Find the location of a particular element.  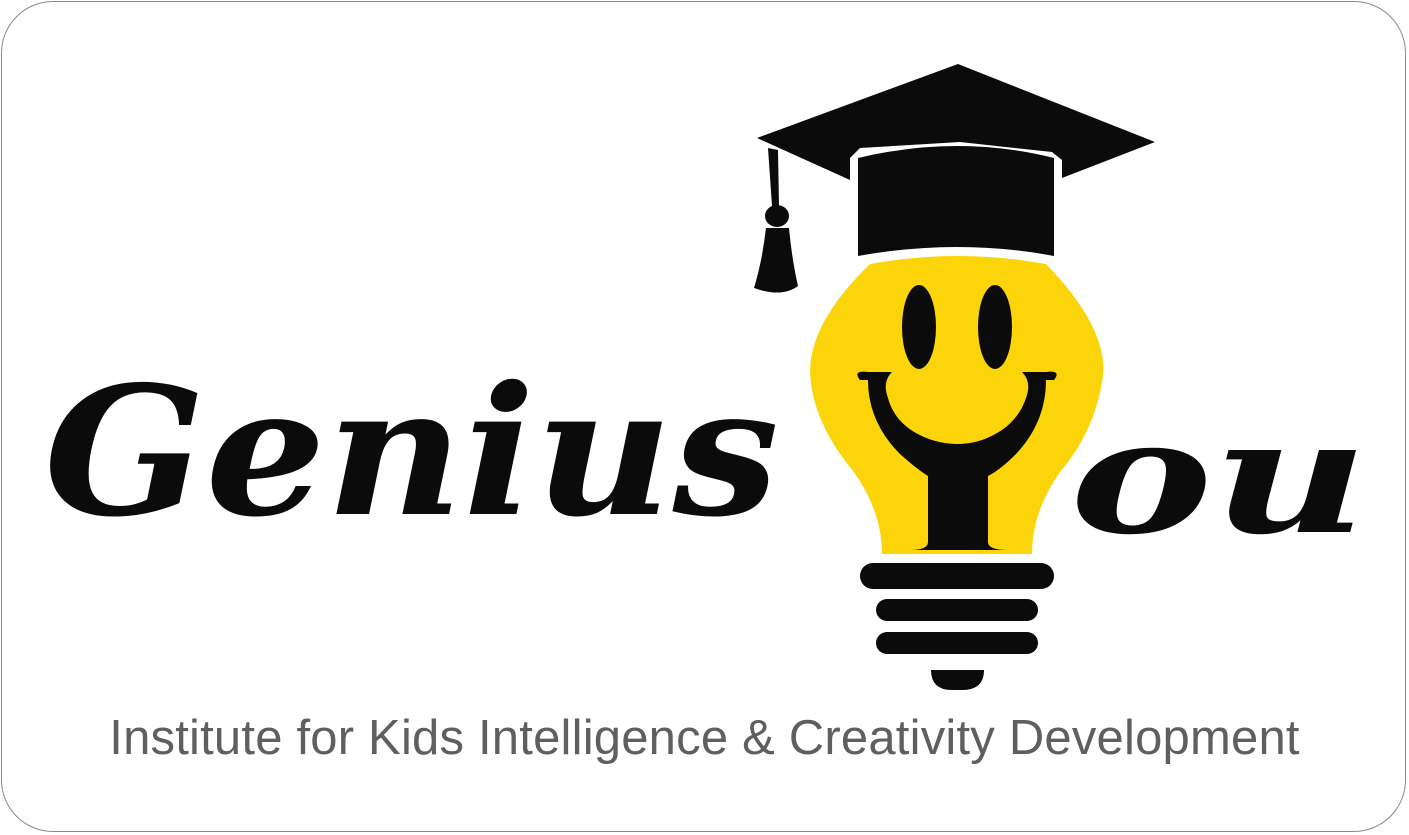

logo-word-ou: ou is located at coordinates (1219, 477).